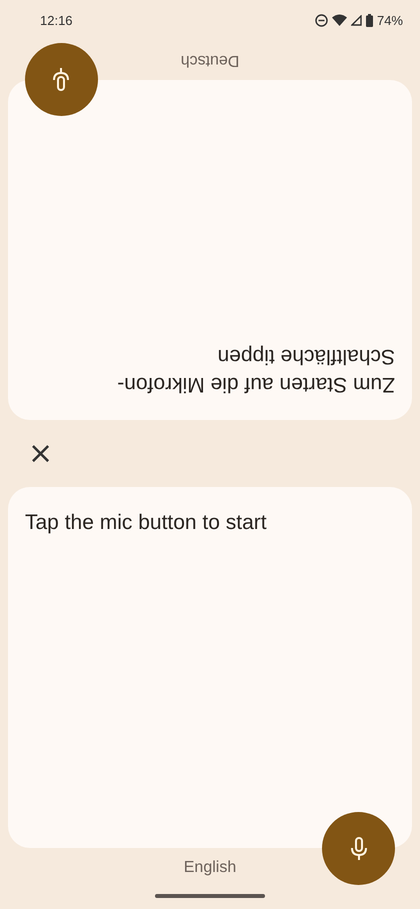 This screenshot has width=420, height=909. I want to click on battery-icon, so click(369, 20).